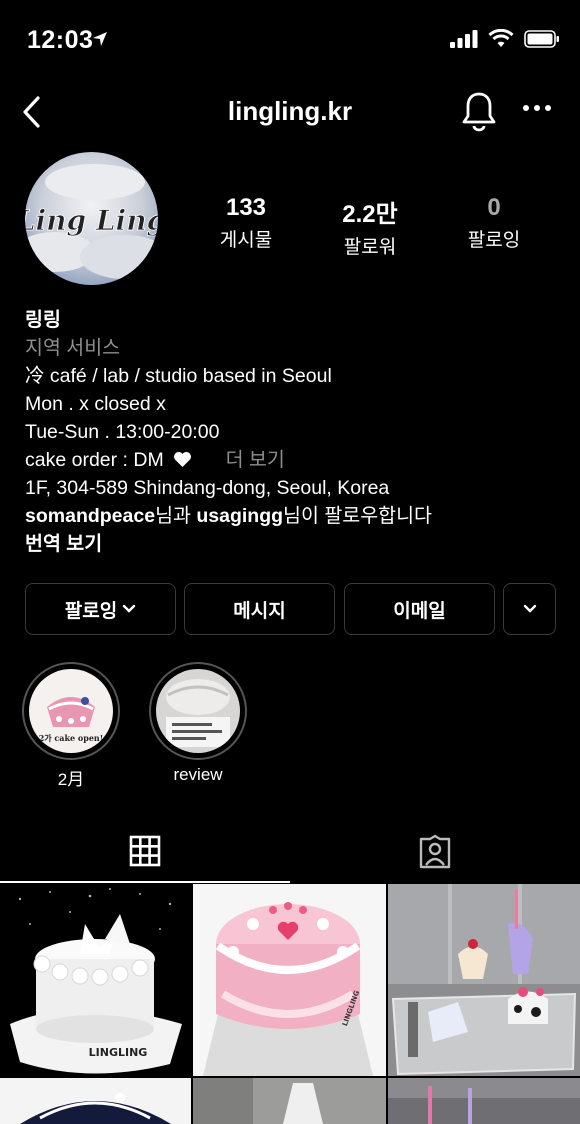  I want to click on story-highlight: 2가 cake open! 2月, so click(71, 726).